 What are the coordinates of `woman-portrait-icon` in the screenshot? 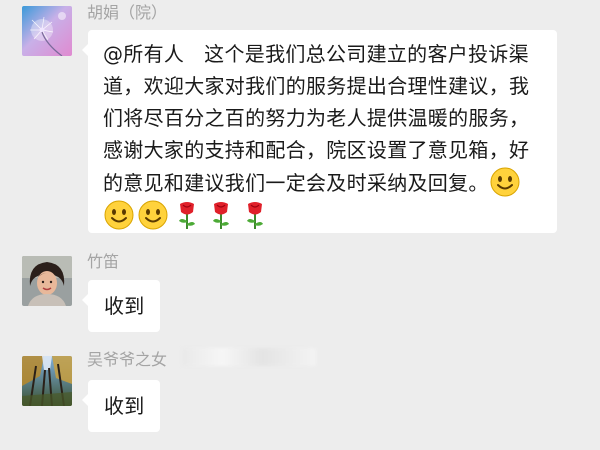 It's located at (47, 281).